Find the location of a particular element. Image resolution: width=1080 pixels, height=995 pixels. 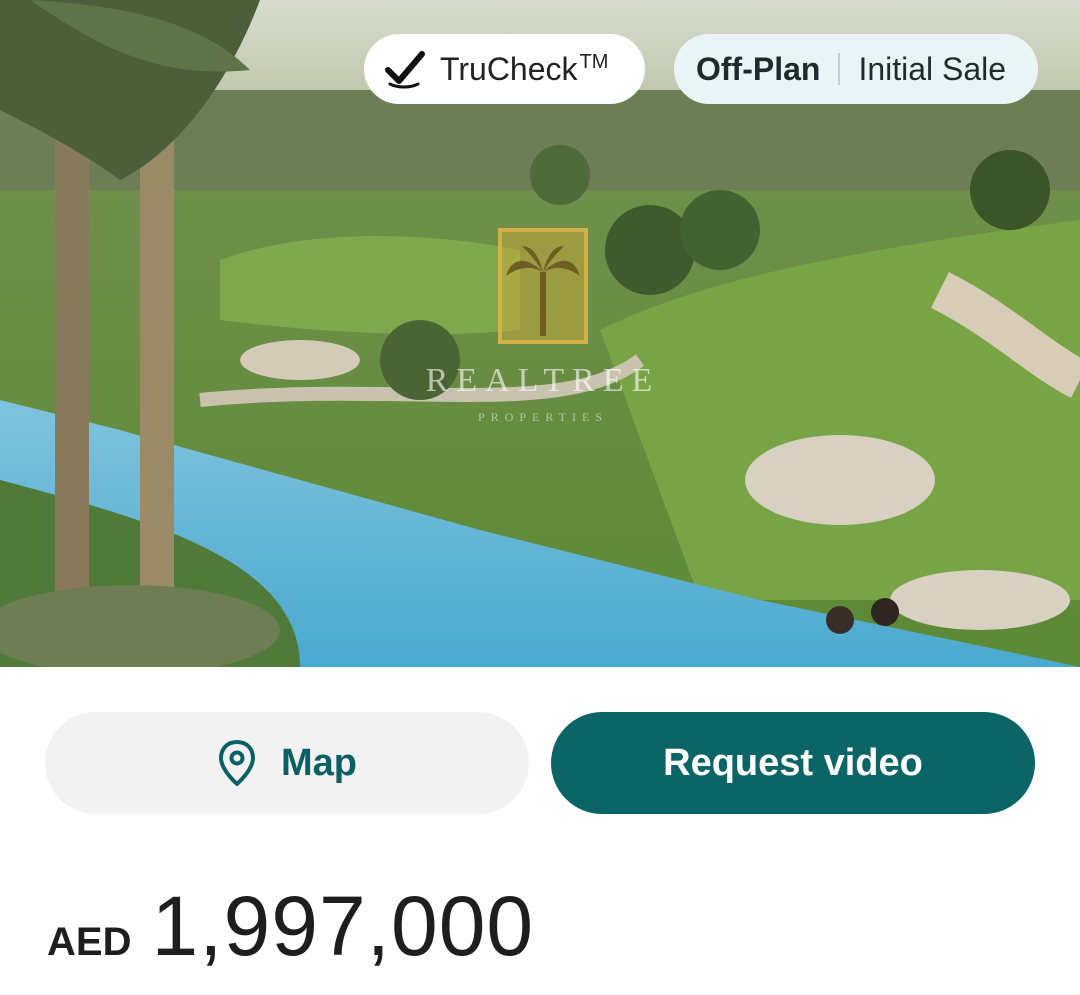

trademark-symbol: TM is located at coordinates (594, 61).